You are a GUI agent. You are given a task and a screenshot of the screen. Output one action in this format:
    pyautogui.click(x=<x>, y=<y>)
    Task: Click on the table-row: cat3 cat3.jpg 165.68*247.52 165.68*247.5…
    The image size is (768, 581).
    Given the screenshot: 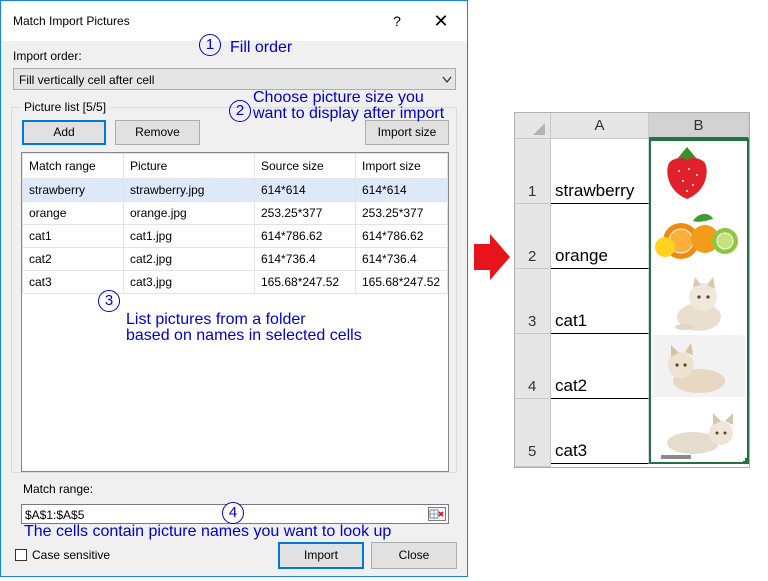 What is the action you would take?
    pyautogui.click(x=235, y=282)
    